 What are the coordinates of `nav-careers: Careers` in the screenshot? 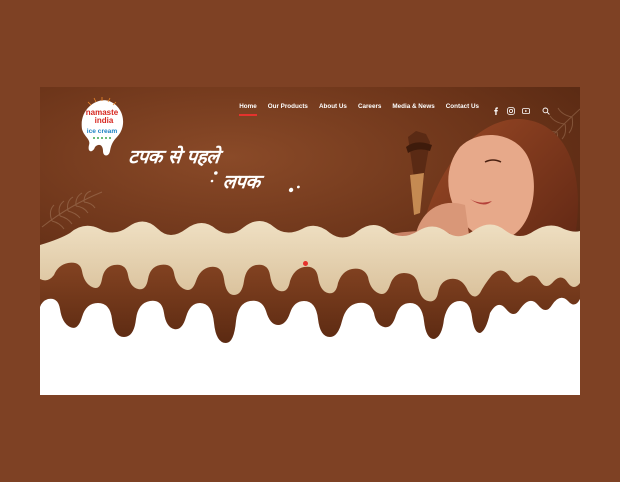 It's located at (369, 106).